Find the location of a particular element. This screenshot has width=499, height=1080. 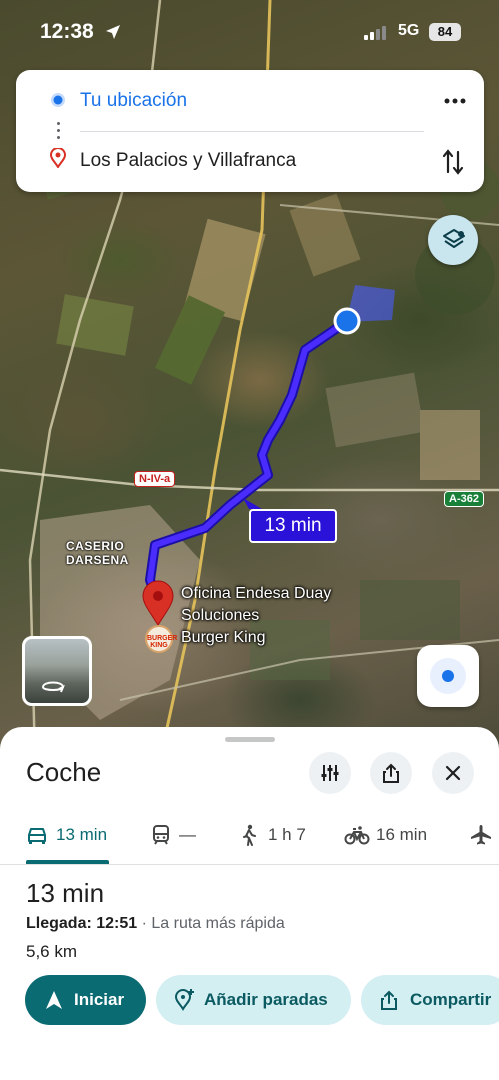

close-icon is located at coordinates (453, 773).